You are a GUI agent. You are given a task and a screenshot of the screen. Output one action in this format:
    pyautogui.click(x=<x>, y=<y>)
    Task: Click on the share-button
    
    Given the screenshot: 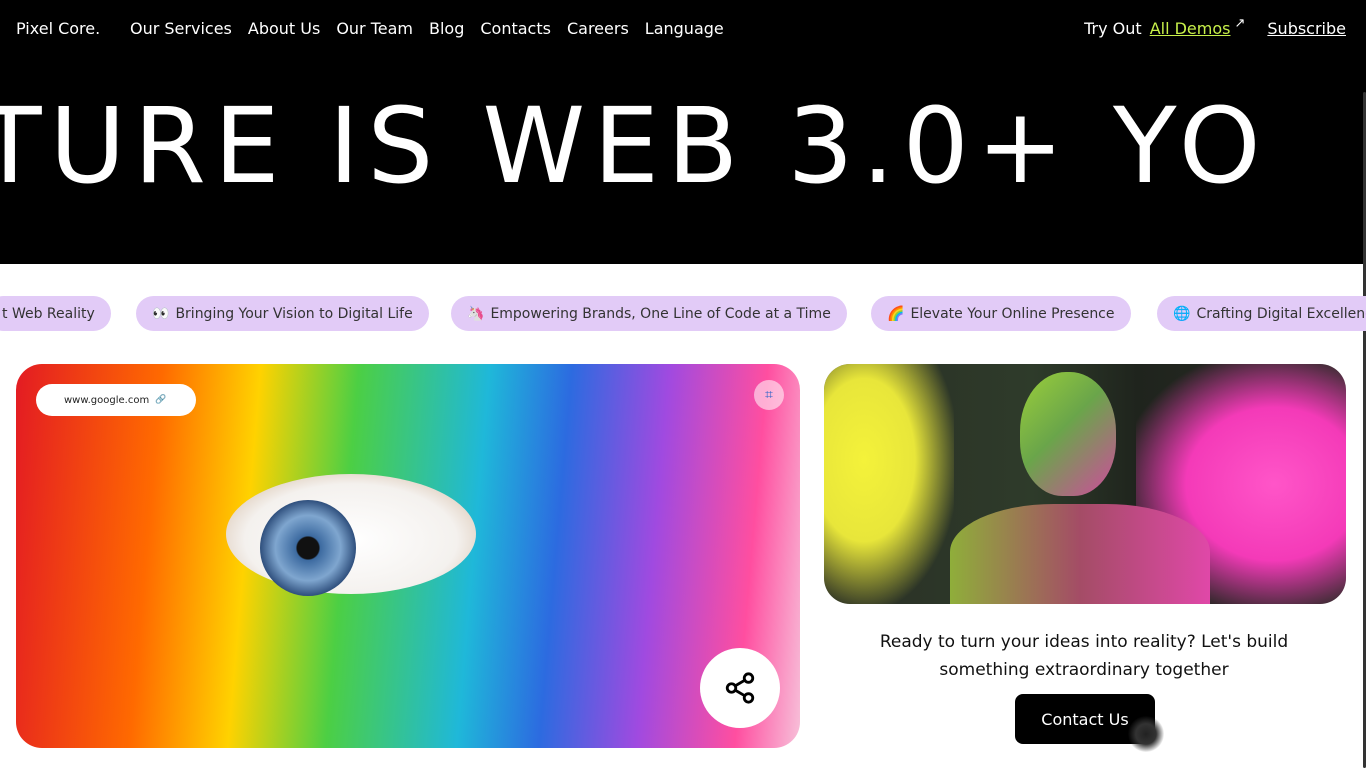 What is the action you would take?
    pyautogui.click(x=740, y=688)
    